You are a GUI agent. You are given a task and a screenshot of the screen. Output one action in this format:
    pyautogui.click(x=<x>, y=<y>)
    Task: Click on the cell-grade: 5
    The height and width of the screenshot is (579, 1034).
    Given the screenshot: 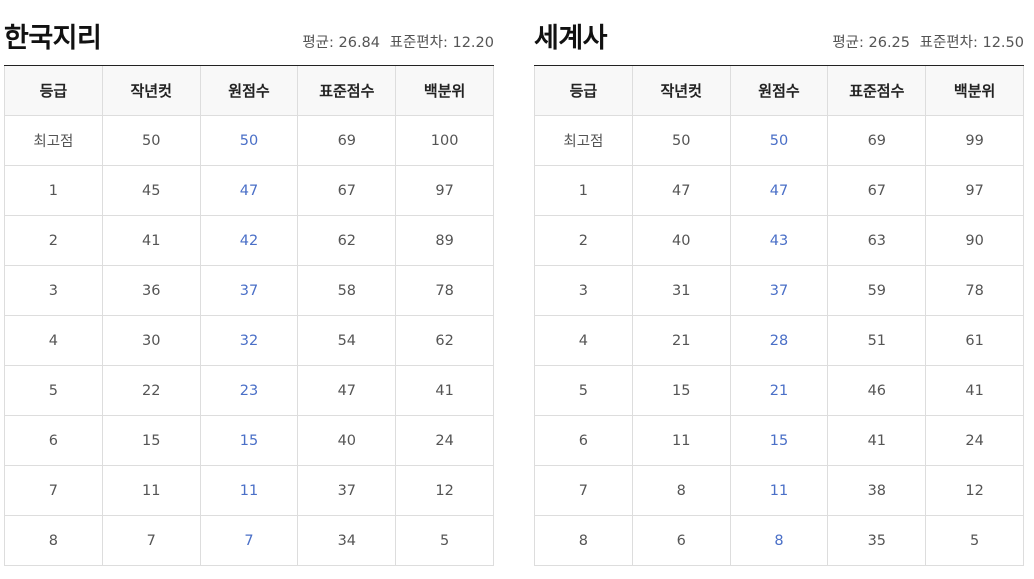 What is the action you would take?
    pyautogui.click(x=53, y=390)
    